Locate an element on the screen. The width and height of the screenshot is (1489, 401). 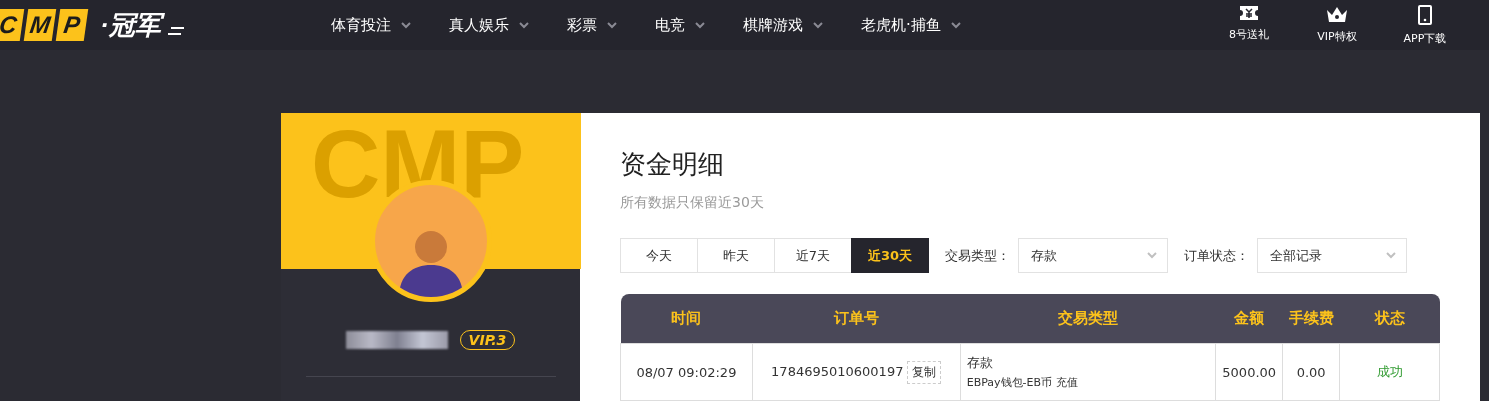
filter-select: 存款 is located at coordinates (1093, 255).